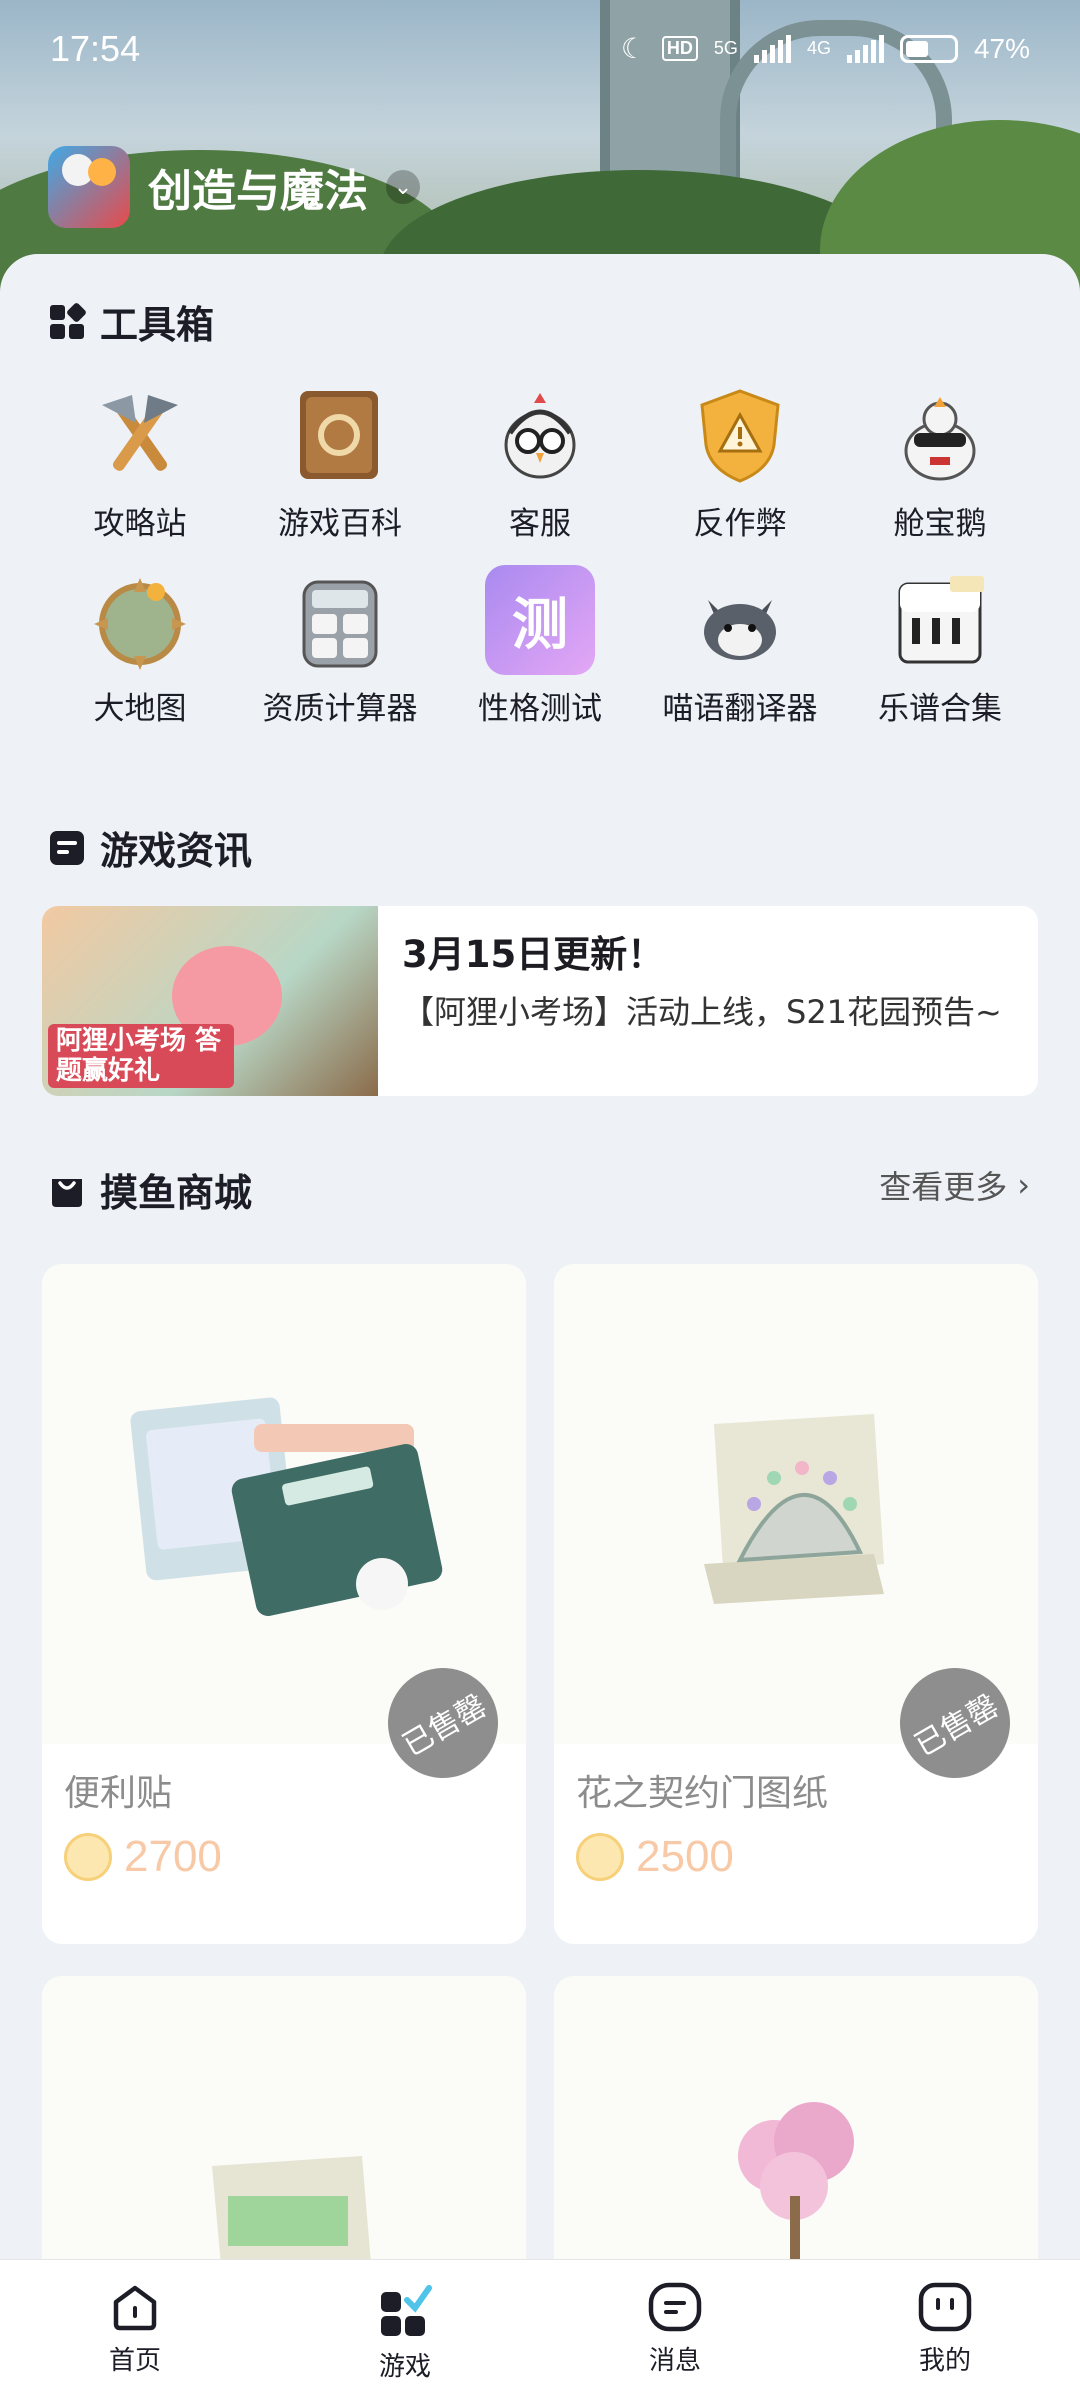  What do you see at coordinates (540, 620) in the screenshot?
I see `test-icon: 测` at bounding box center [540, 620].